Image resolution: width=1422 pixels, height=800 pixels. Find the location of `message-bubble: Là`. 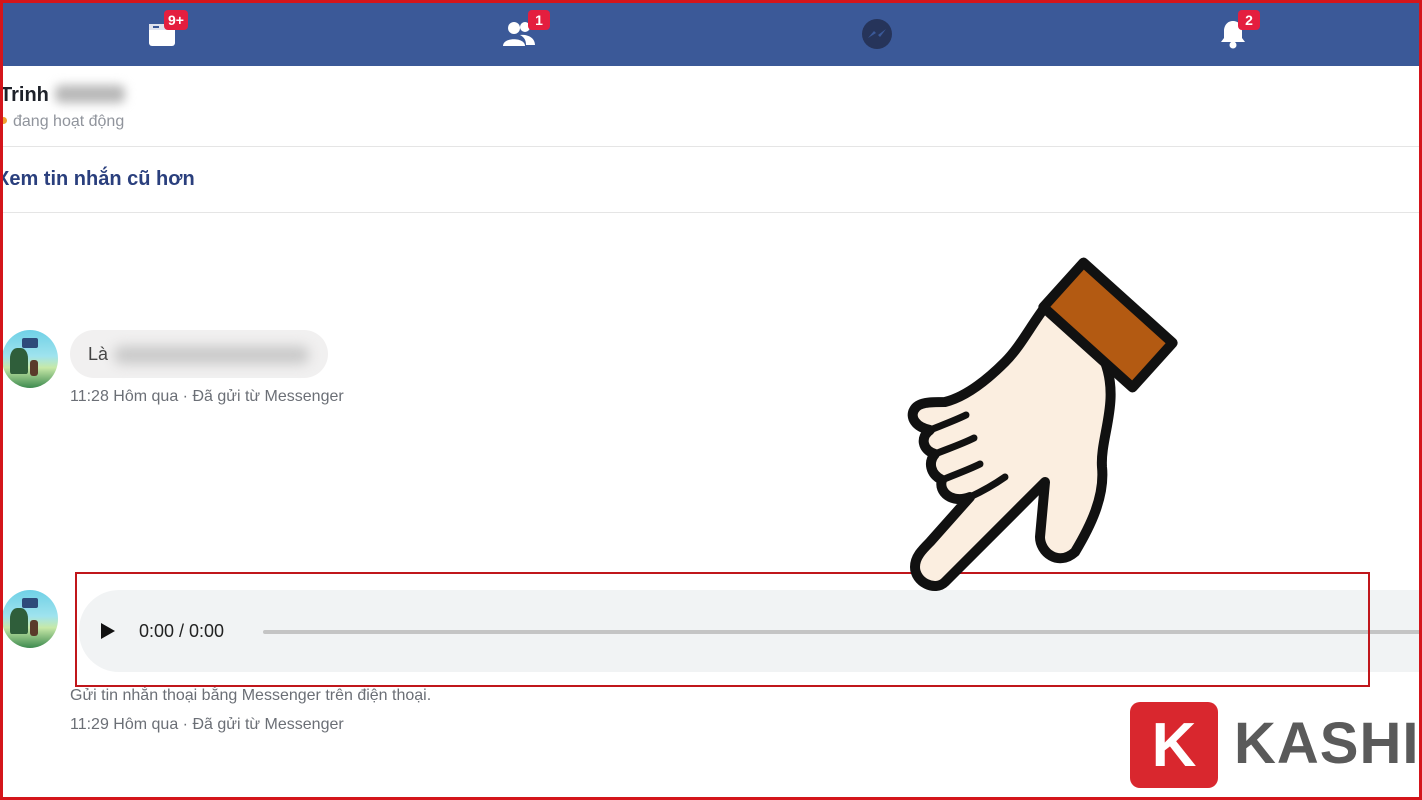

message-bubble: Là is located at coordinates (199, 354).